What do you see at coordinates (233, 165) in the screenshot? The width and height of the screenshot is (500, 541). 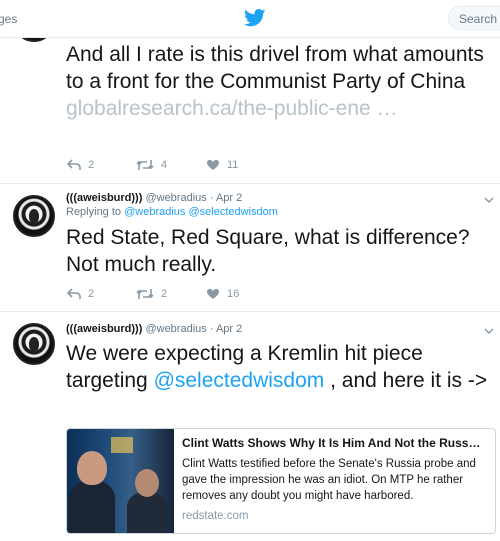 I see `like-count: 11` at bounding box center [233, 165].